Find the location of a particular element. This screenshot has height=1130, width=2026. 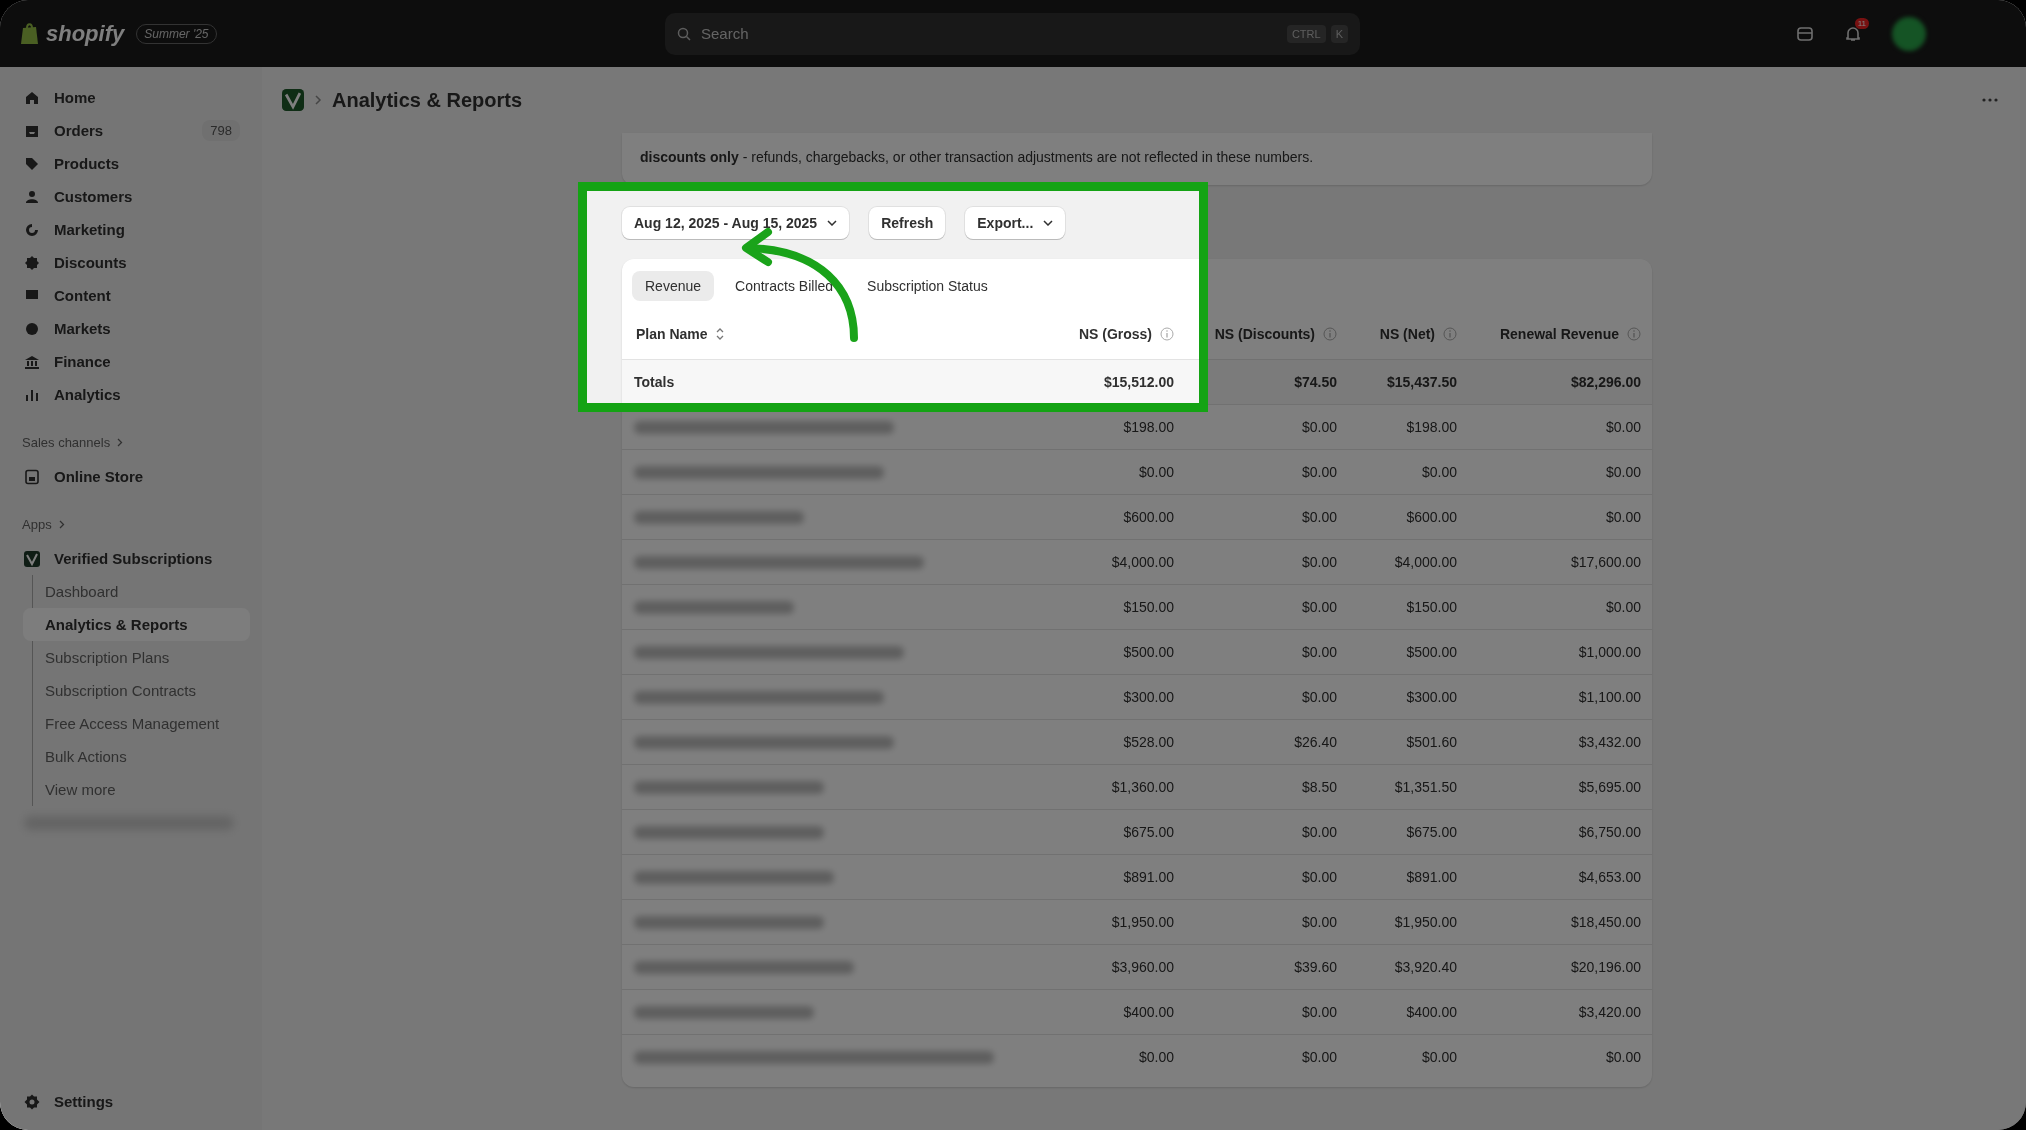

nav-item: Verified Subscriptions is located at coordinates (132, 558).